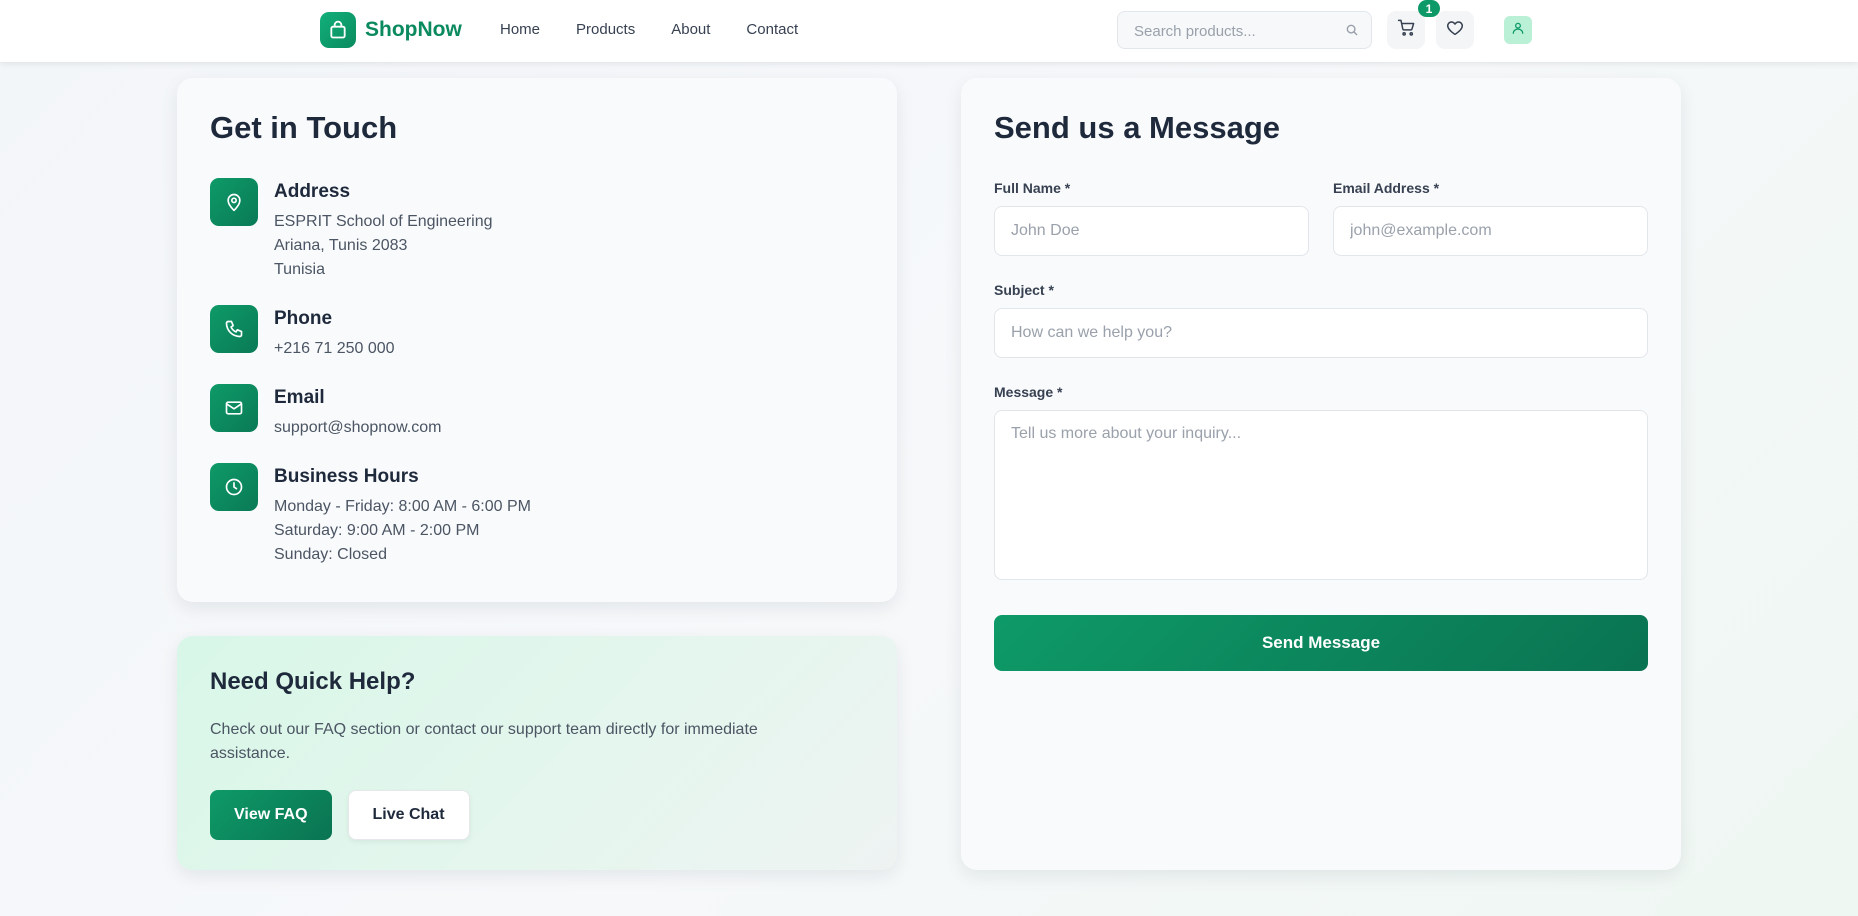 This screenshot has height=916, width=1858. Describe the element at coordinates (1024, 290) in the screenshot. I see `subject-label: Subject *` at that location.